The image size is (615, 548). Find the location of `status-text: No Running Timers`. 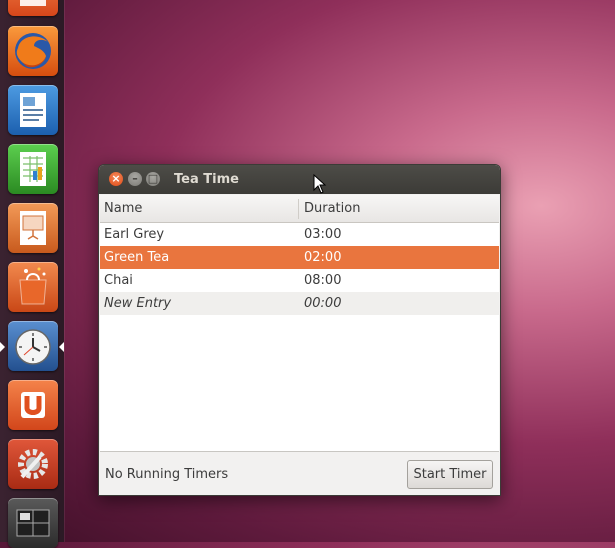

status-text: No Running Timers is located at coordinates (167, 474).